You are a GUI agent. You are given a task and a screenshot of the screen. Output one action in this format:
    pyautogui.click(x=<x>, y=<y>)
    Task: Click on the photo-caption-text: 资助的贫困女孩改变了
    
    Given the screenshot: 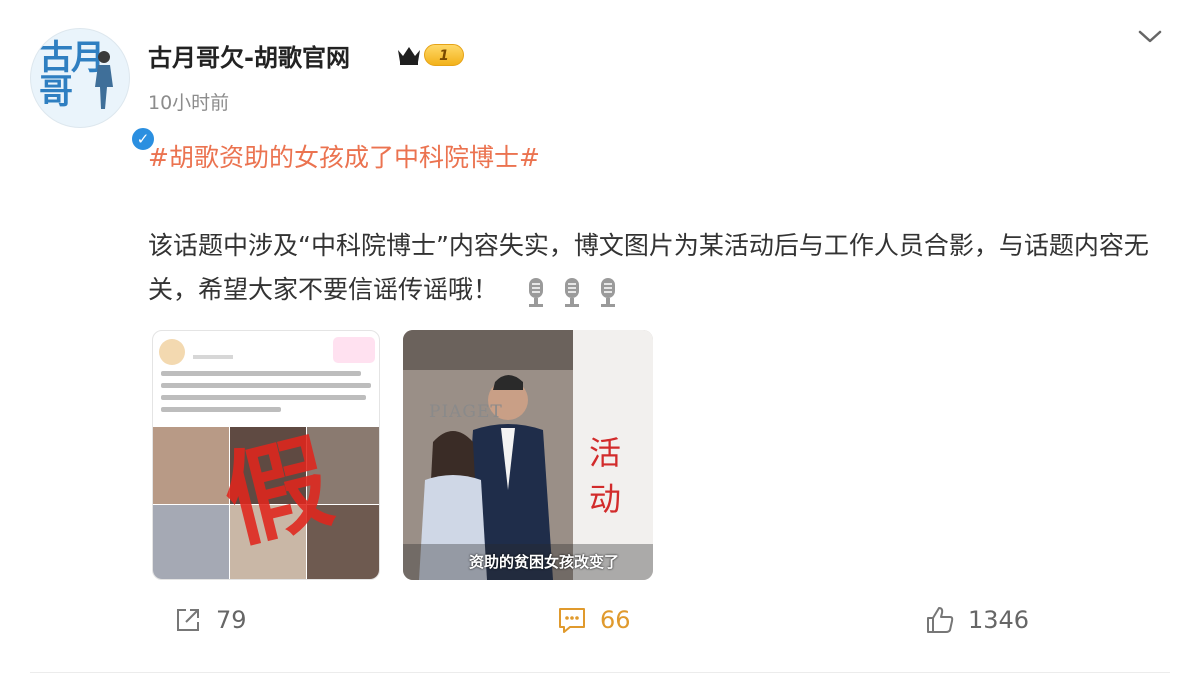 What is the action you would take?
    pyautogui.click(x=544, y=562)
    